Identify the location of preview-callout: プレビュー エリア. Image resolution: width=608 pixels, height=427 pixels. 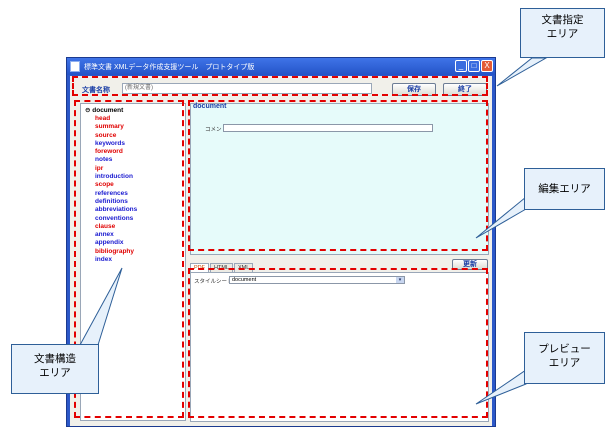
(564, 358).